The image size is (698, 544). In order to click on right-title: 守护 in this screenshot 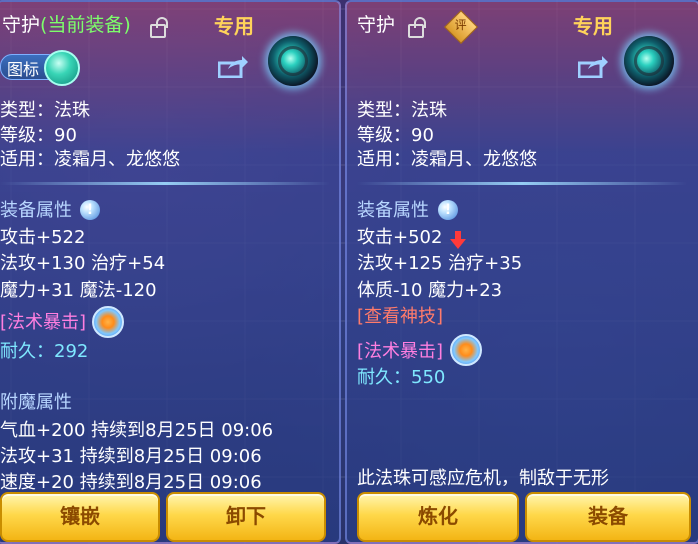, I will do `click(376, 25)`.